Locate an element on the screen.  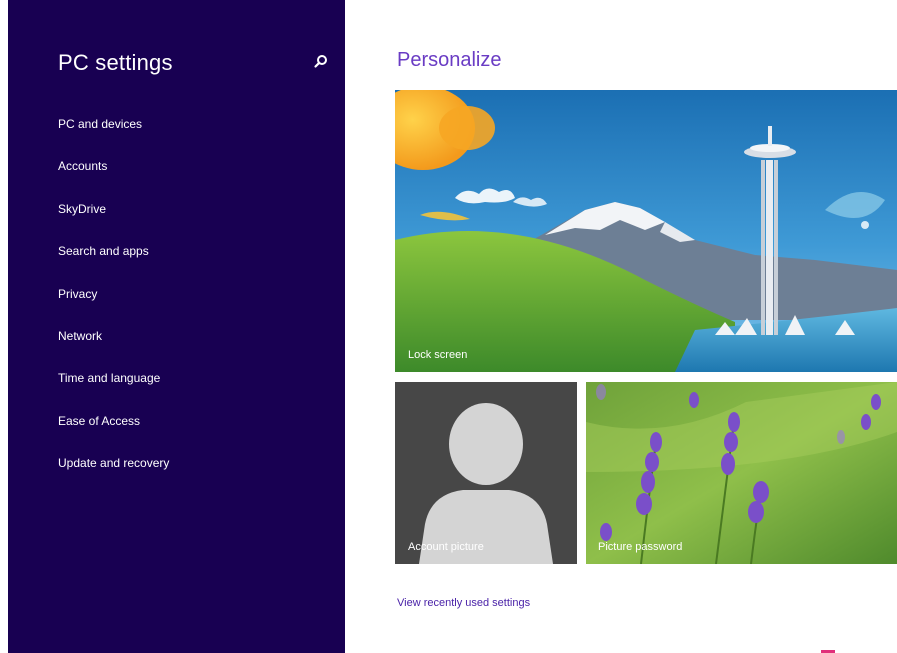
search-button is located at coordinates (320, 62).